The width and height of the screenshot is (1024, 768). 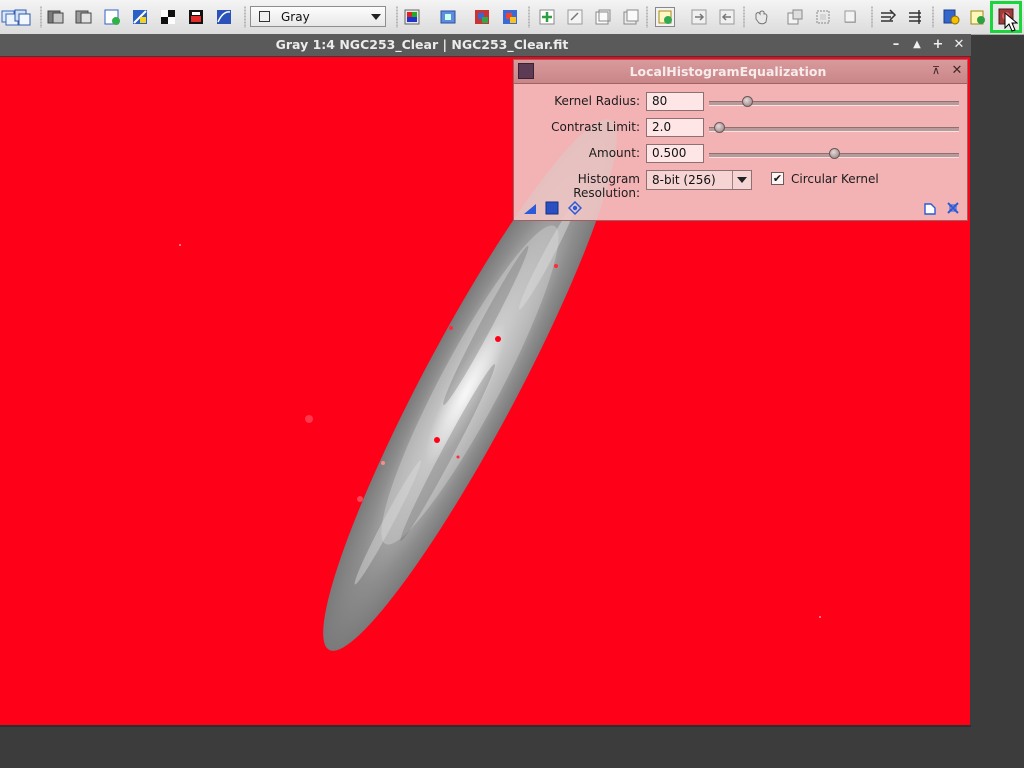 I want to click on circular-kernel-label: Circular Kernel, so click(x=835, y=179).